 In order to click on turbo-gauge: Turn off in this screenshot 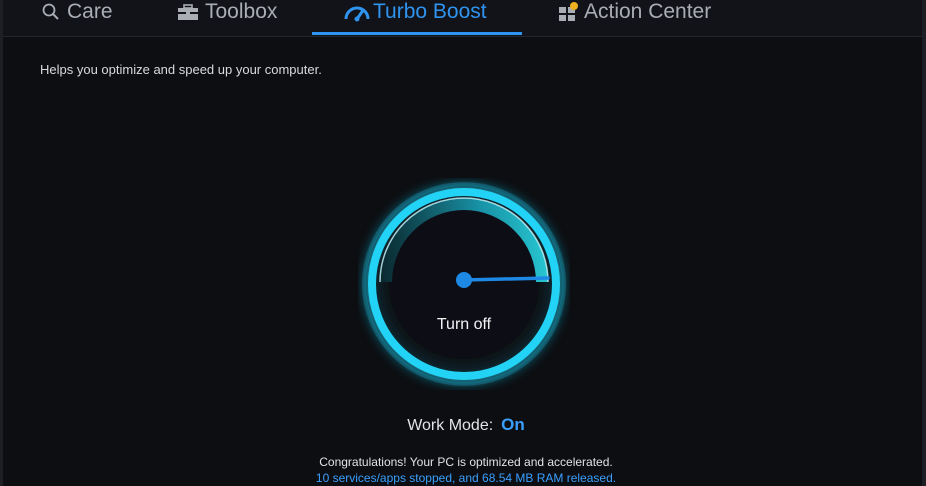, I will do `click(464, 284)`.